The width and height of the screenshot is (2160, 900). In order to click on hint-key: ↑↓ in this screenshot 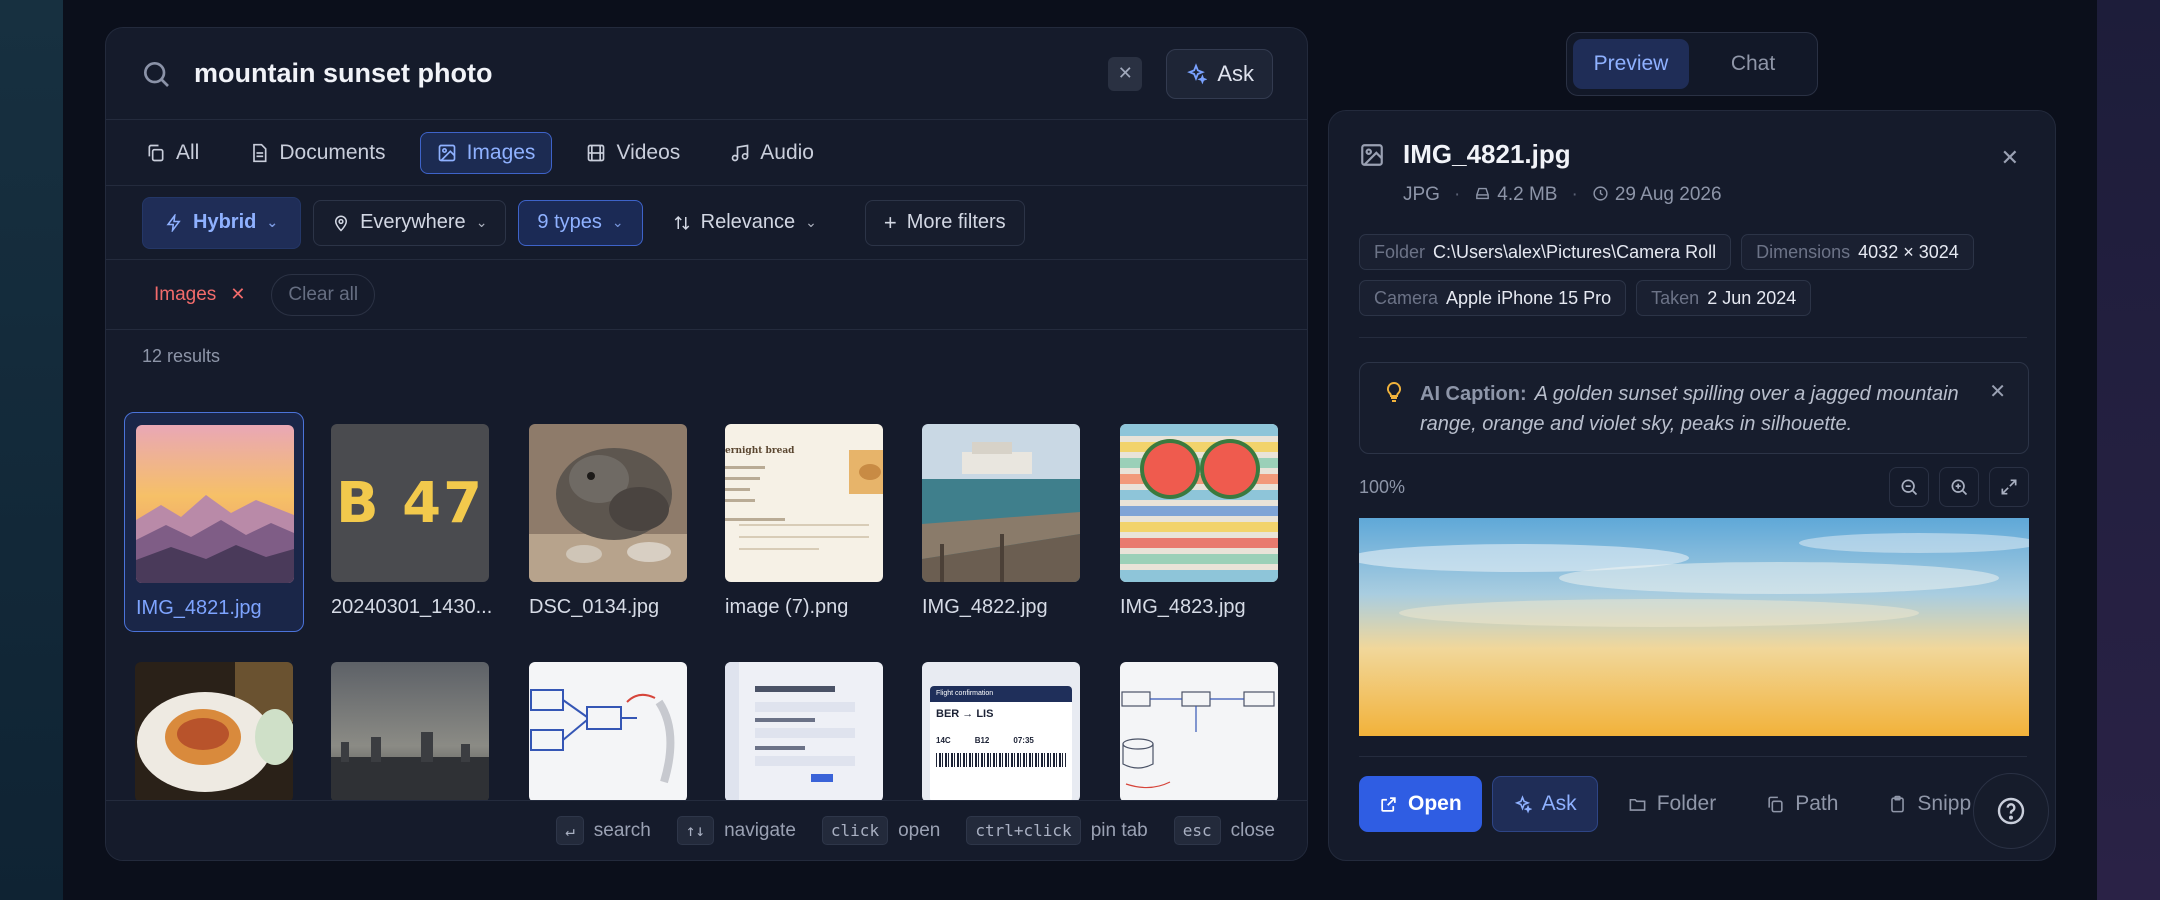, I will do `click(695, 830)`.